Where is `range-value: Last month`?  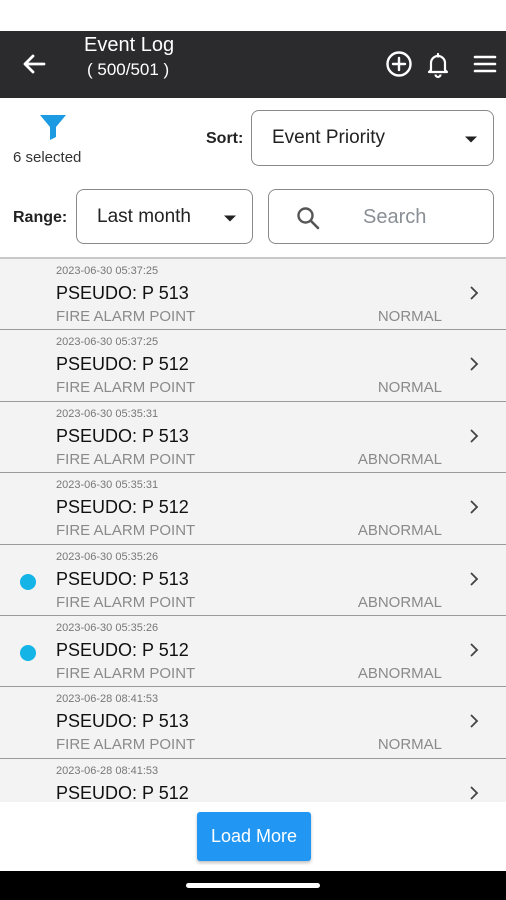
range-value: Last month is located at coordinates (144, 216).